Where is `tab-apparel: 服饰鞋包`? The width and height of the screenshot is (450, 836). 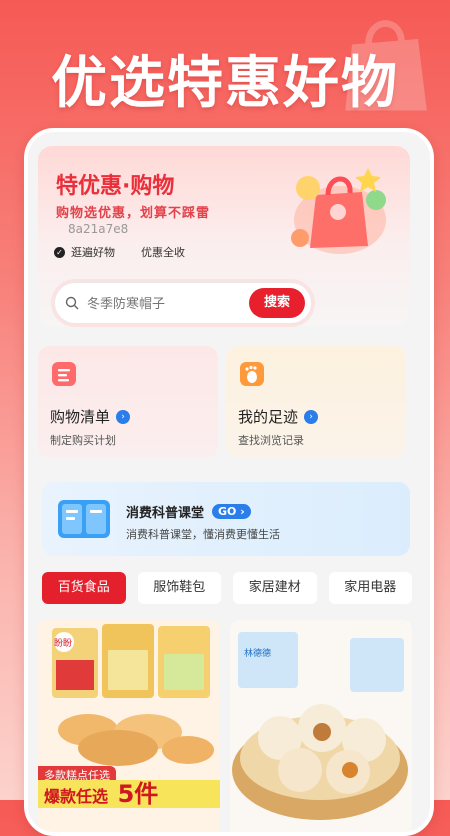 tab-apparel: 服饰鞋包 is located at coordinates (179, 588).